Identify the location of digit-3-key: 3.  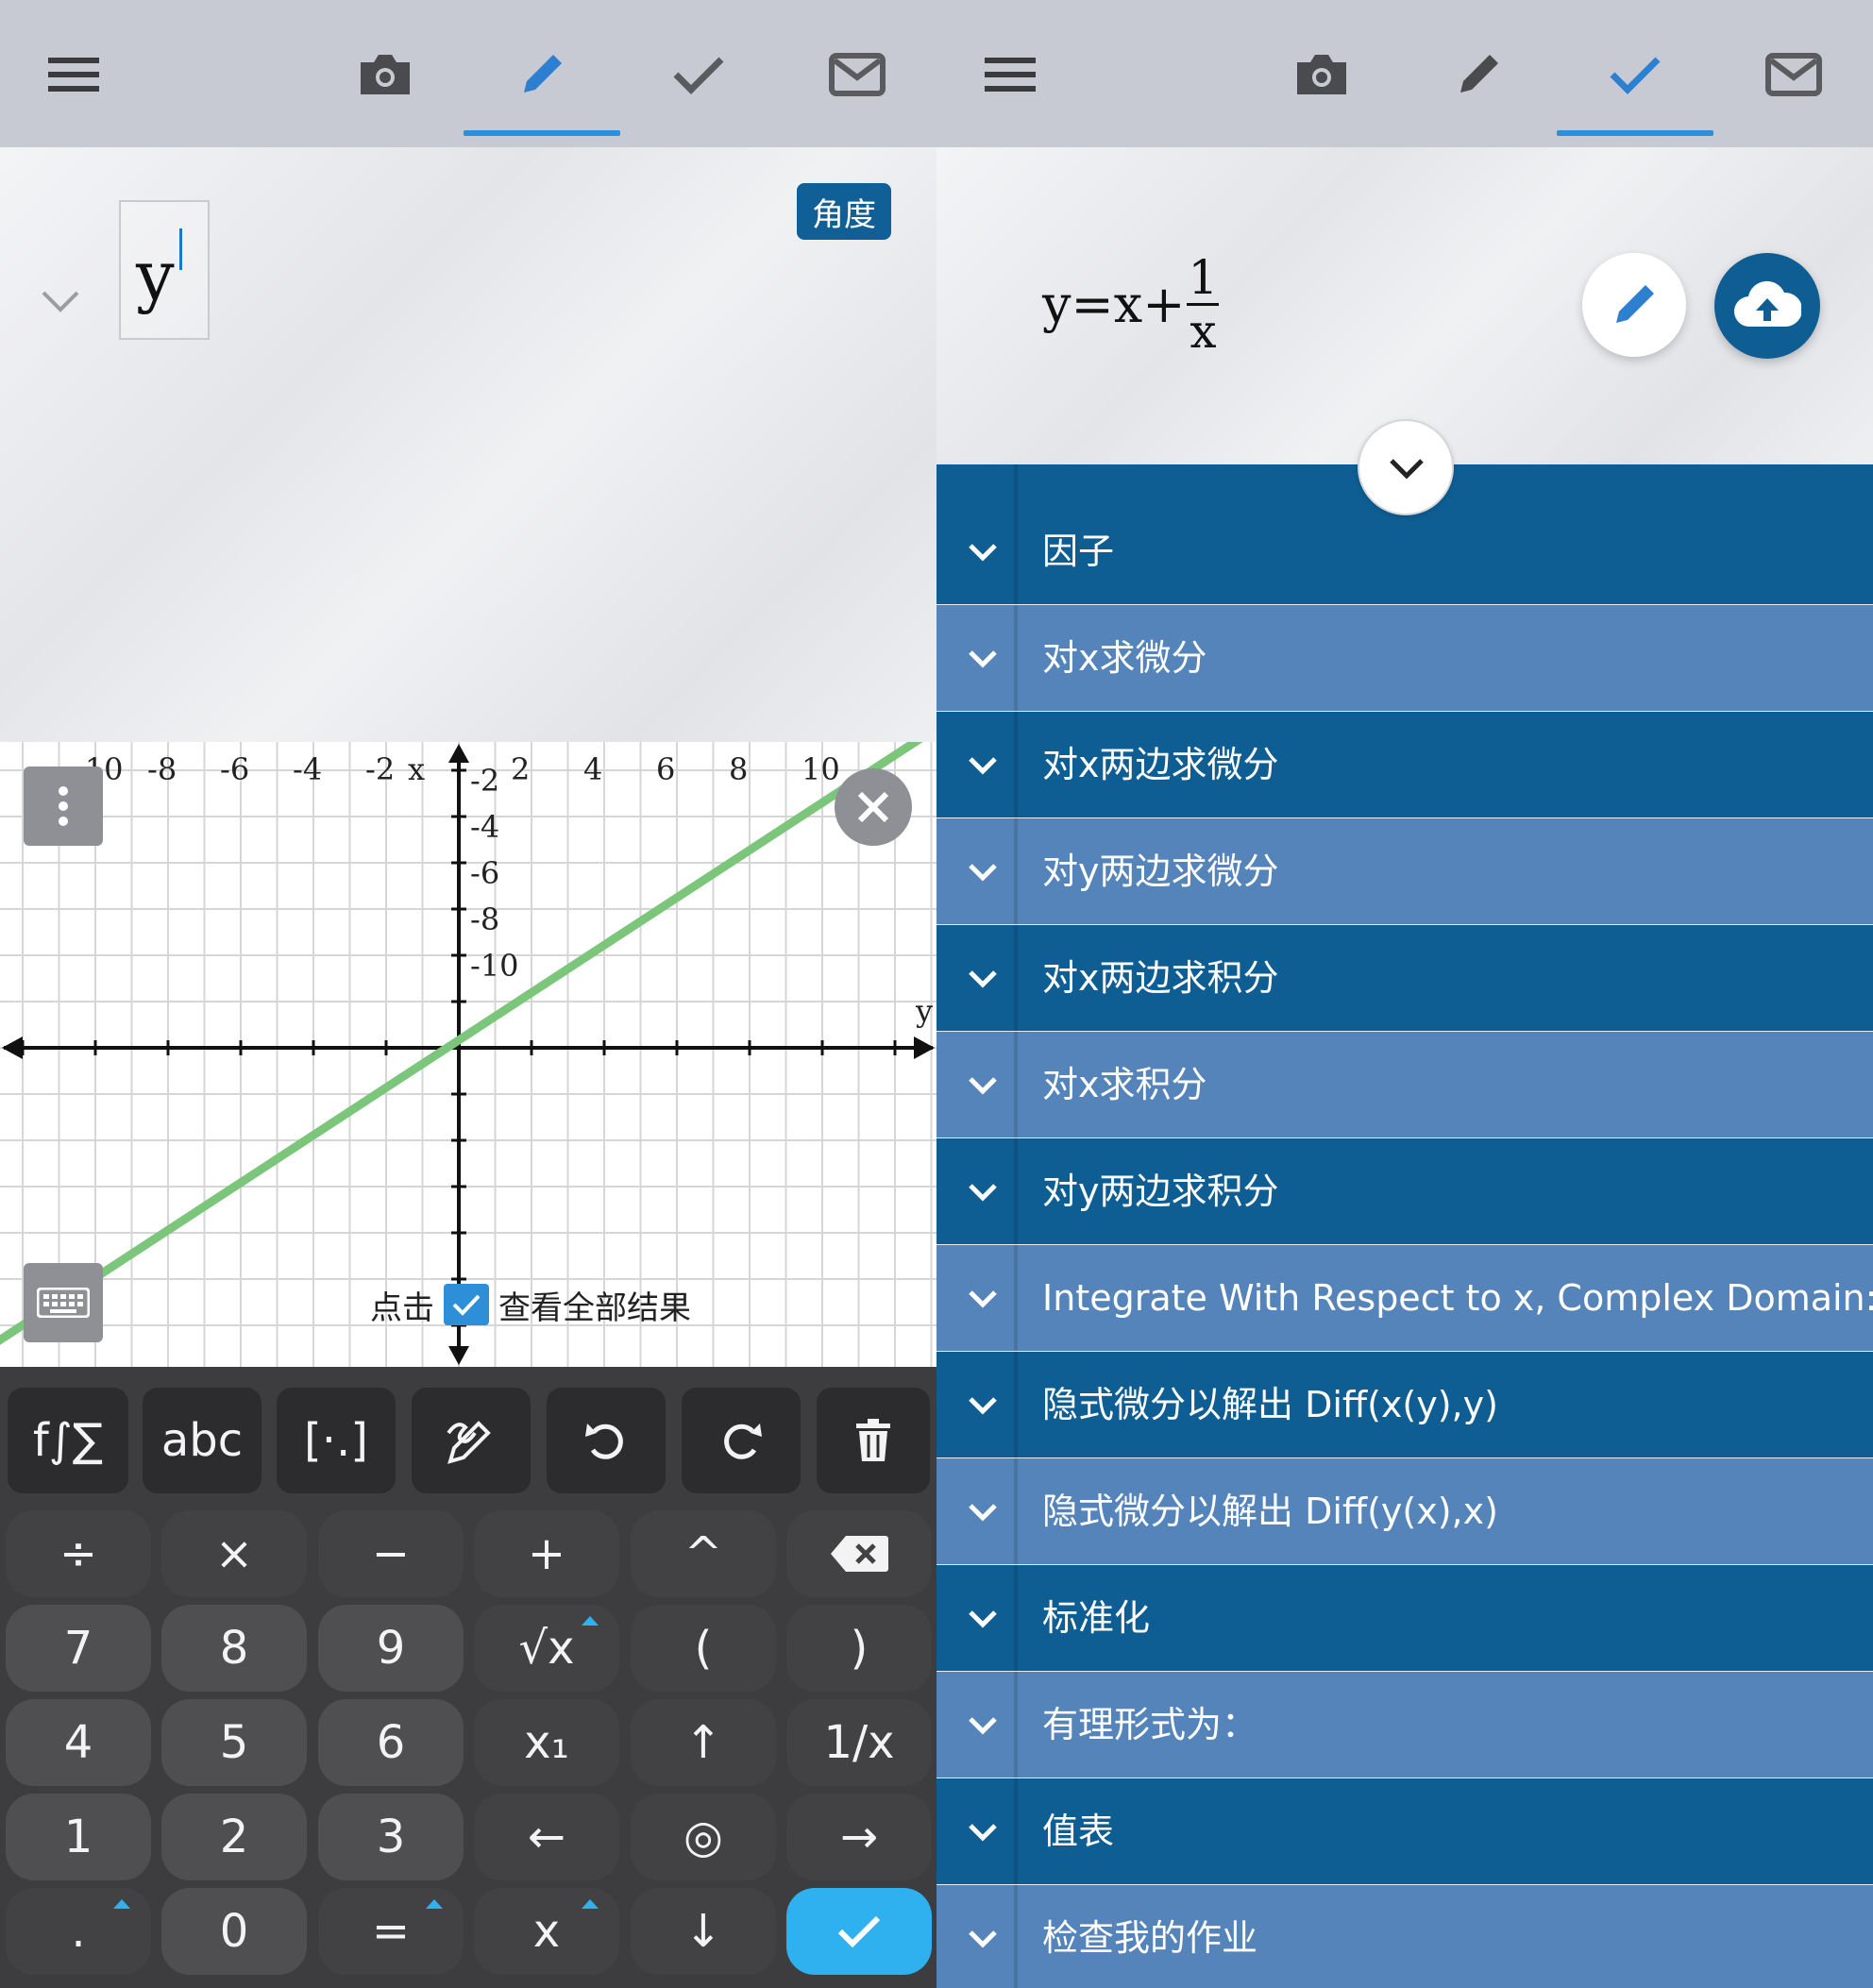
(391, 1837).